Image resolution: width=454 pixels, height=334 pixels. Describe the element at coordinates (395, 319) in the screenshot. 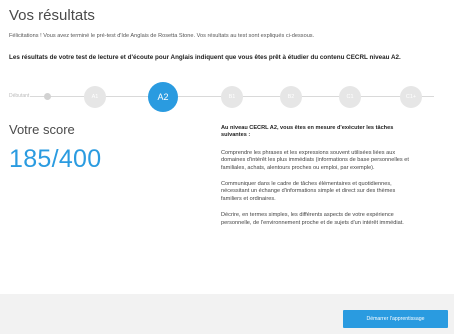

I see `start-learning-button: Démarrer l'apprentissage` at that location.